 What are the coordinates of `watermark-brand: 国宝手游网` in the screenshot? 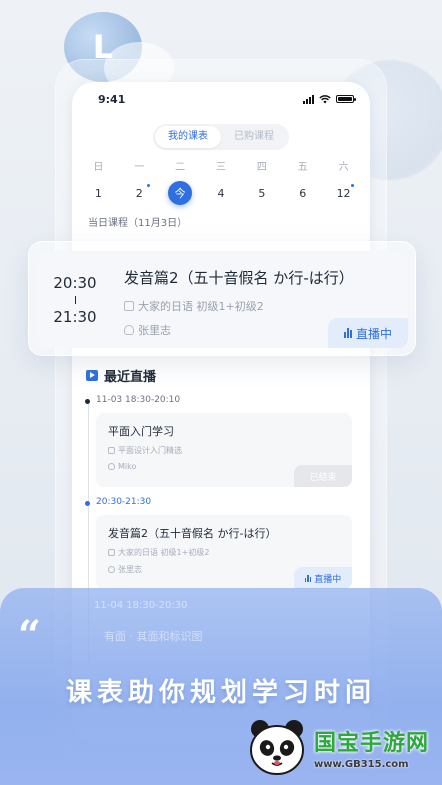 It's located at (372, 743).